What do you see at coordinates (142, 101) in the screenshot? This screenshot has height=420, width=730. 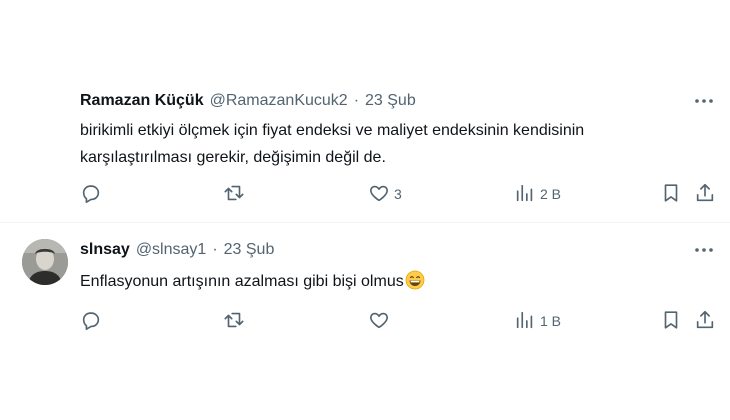 I see `author-name: Ramazan Küçük` at bounding box center [142, 101].